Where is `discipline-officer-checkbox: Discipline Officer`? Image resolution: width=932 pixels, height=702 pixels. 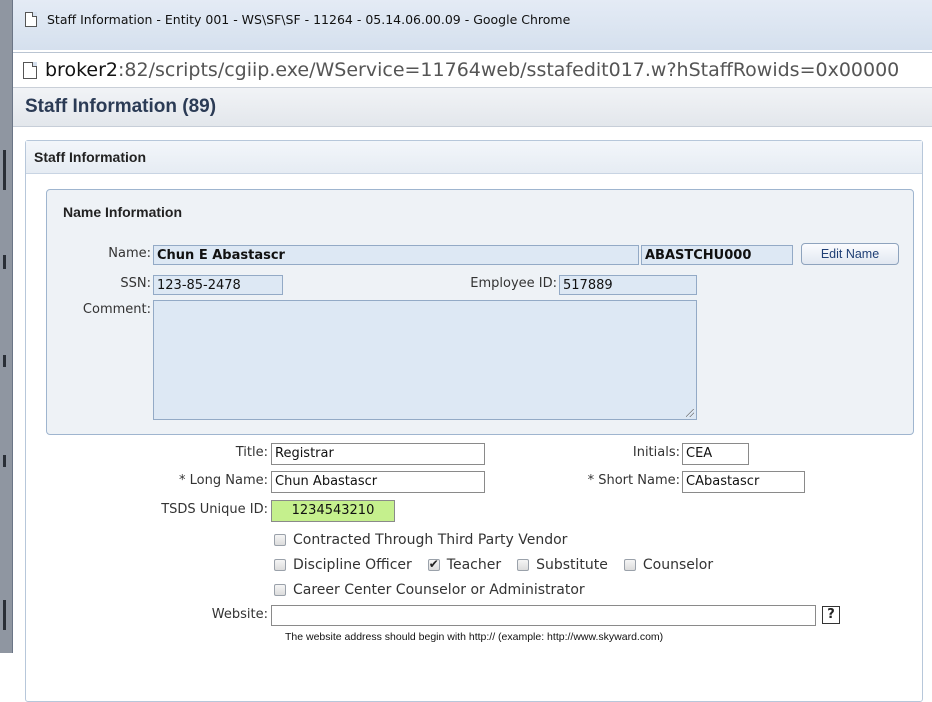
discipline-officer-checkbox: Discipline Officer is located at coordinates (343, 565).